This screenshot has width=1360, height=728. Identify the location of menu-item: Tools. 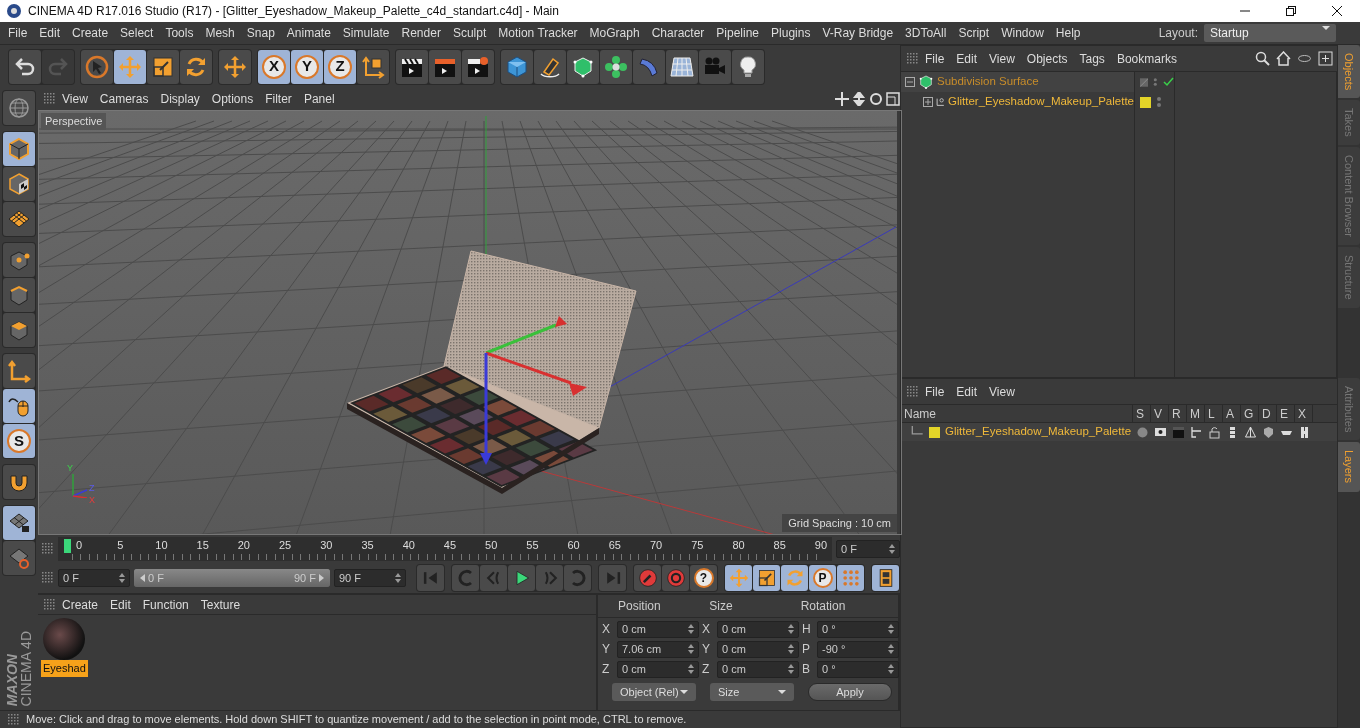
(179, 33).